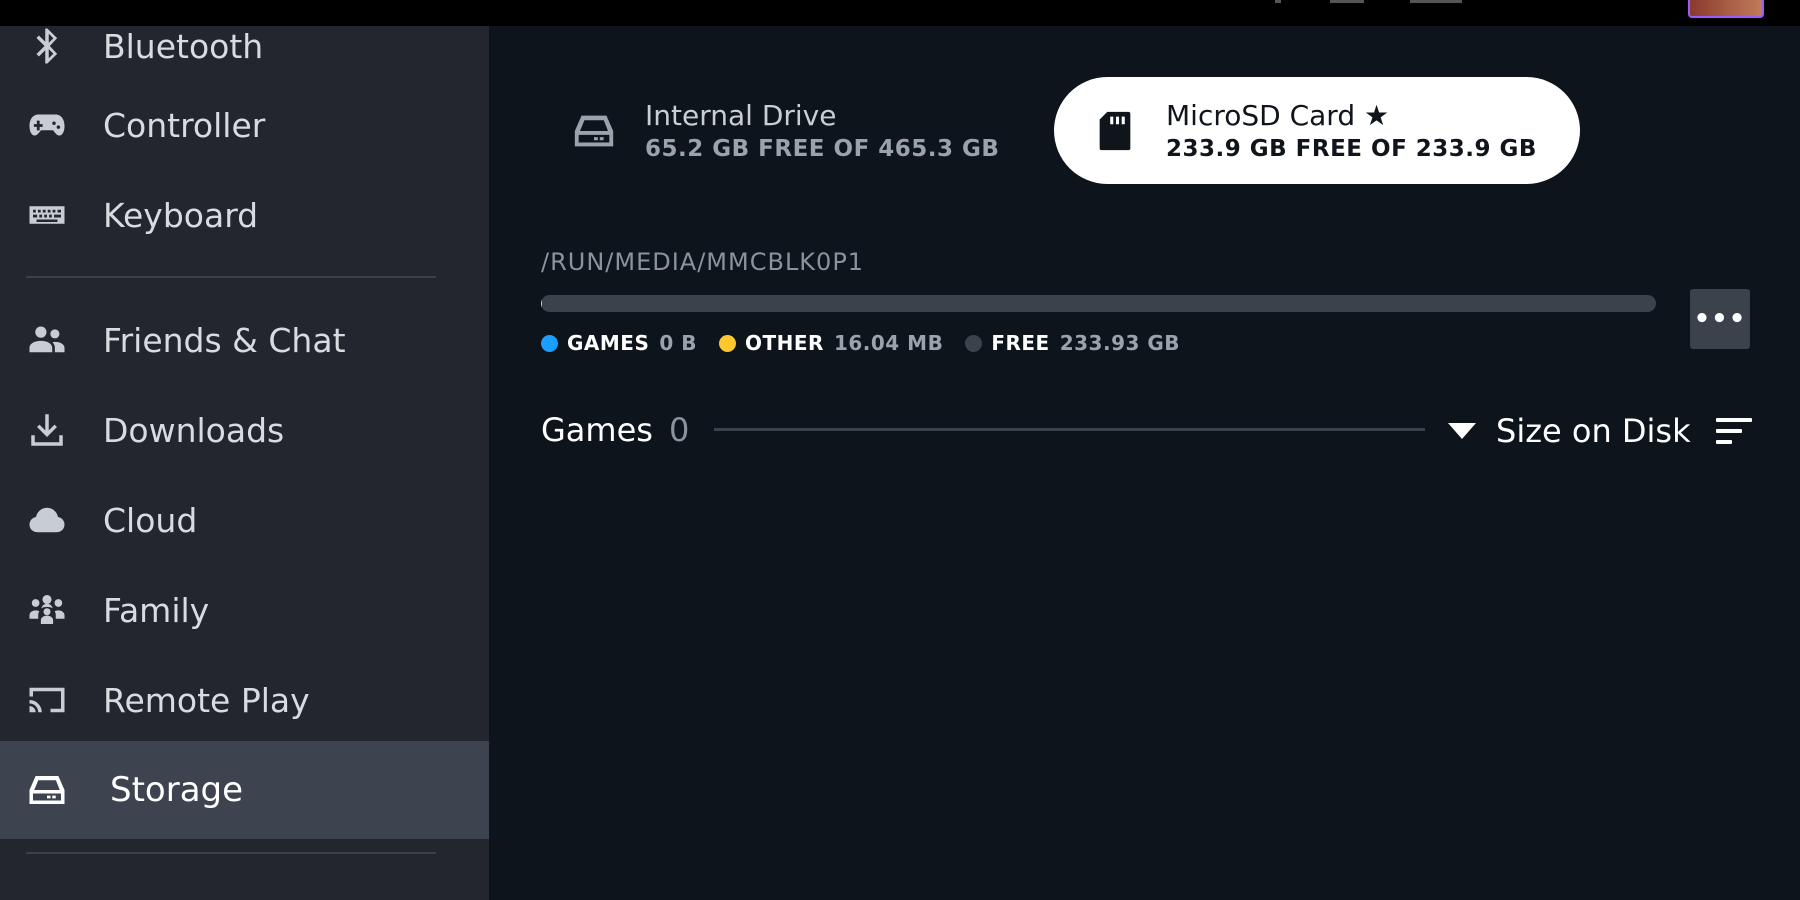  What do you see at coordinates (194, 430) in the screenshot?
I see `sidebar-item-label: Downloads` at bounding box center [194, 430].